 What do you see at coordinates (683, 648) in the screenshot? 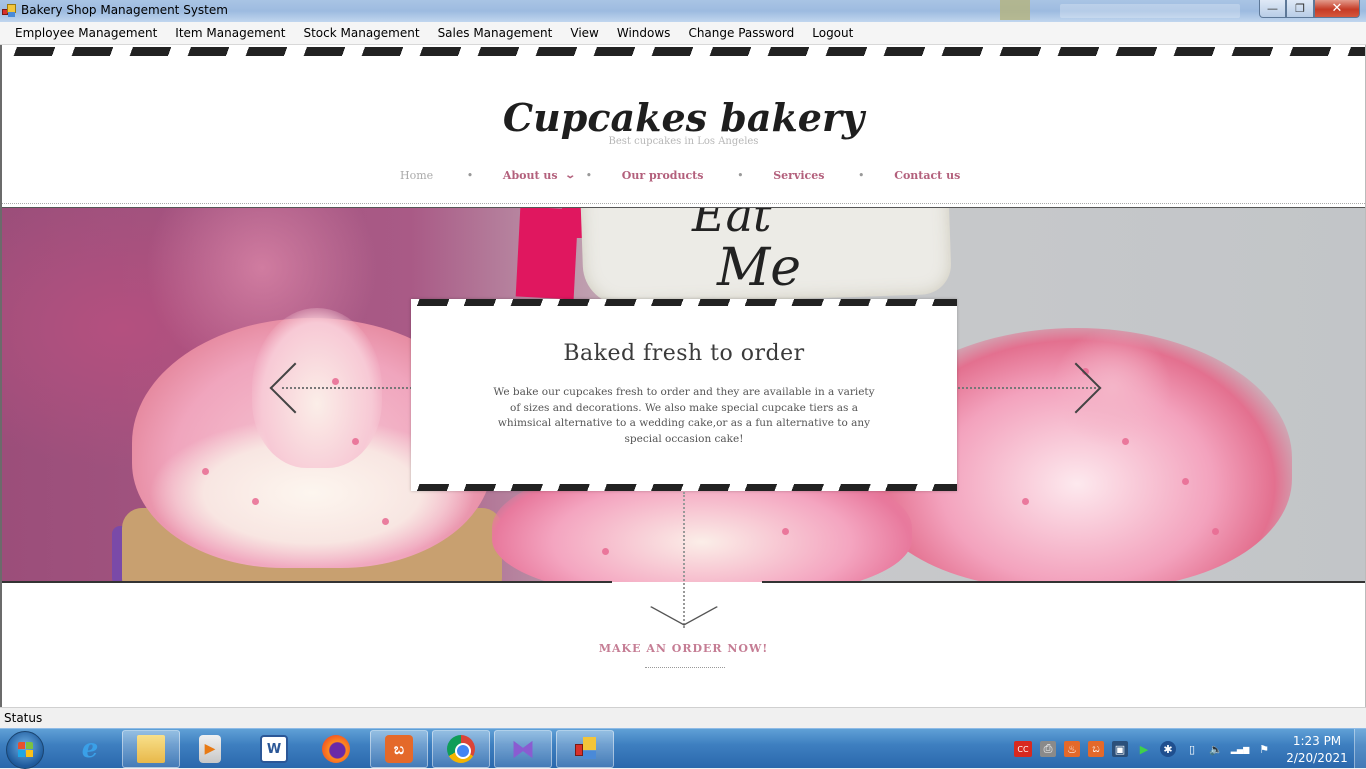
I see `make-order-link: MAKE AN ORDER NOW!` at bounding box center [683, 648].